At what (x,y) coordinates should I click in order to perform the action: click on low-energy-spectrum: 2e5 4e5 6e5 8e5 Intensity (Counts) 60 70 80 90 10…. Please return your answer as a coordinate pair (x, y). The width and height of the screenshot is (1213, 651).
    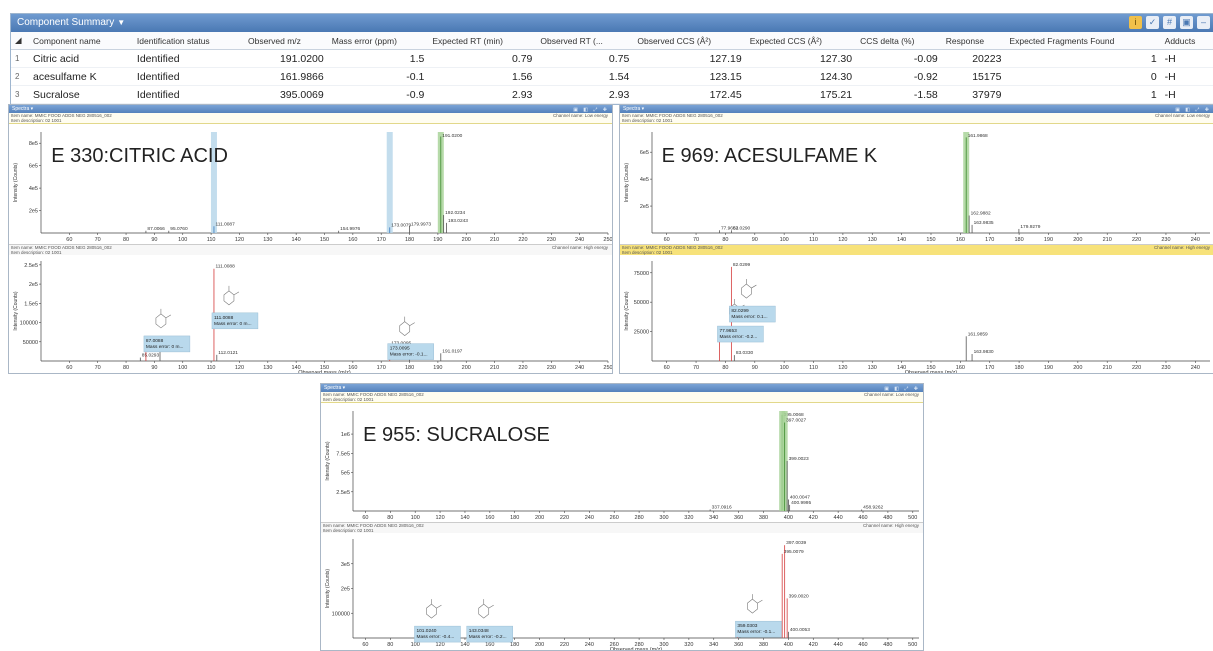
    Looking at the image, I should click on (312, 187).